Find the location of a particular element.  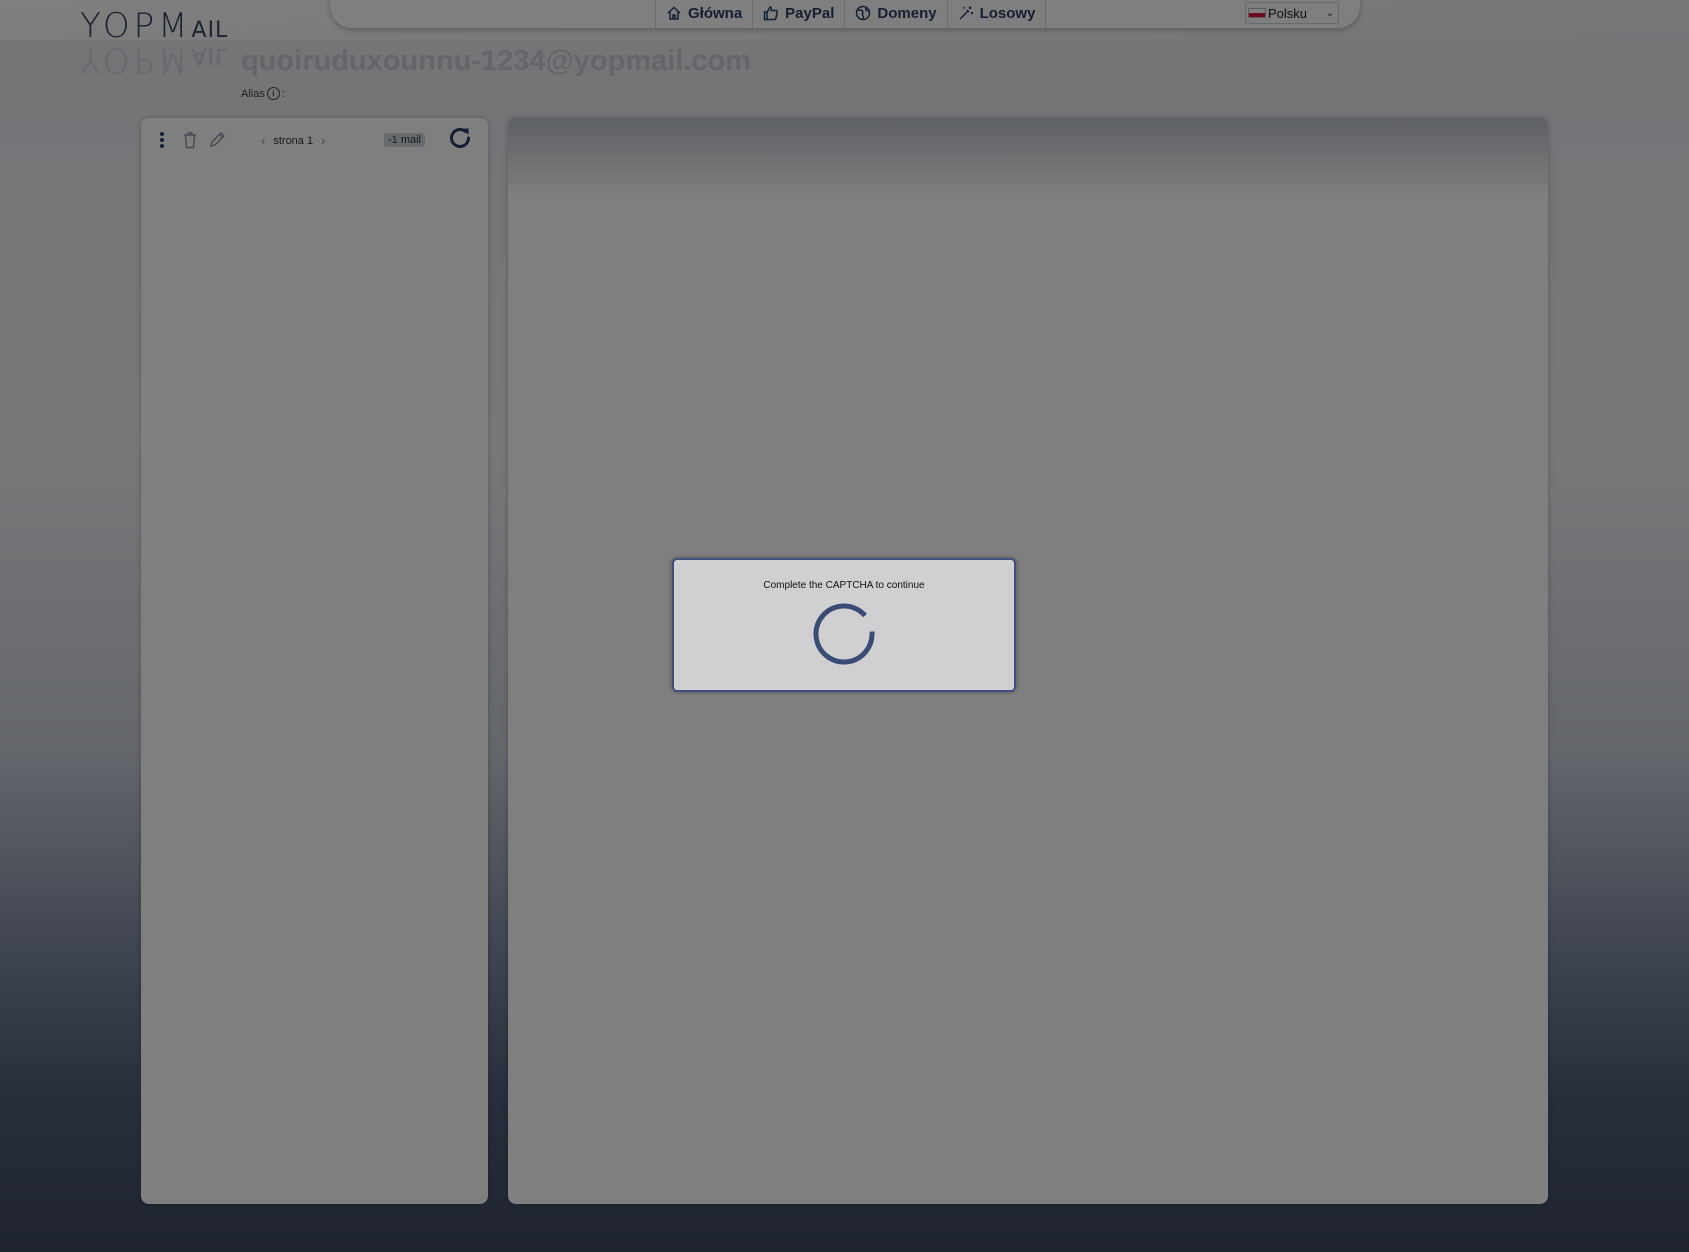

captcha-message: Complete the CAPTCHA to continue is located at coordinates (844, 585).